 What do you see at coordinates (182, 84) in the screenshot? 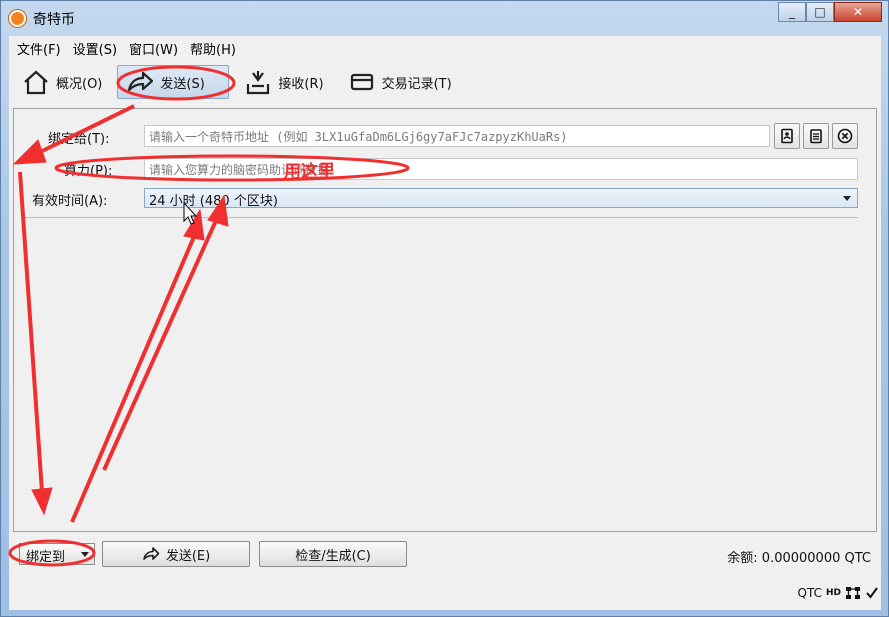
I see `tab-send-label: 发送(S)` at bounding box center [182, 84].